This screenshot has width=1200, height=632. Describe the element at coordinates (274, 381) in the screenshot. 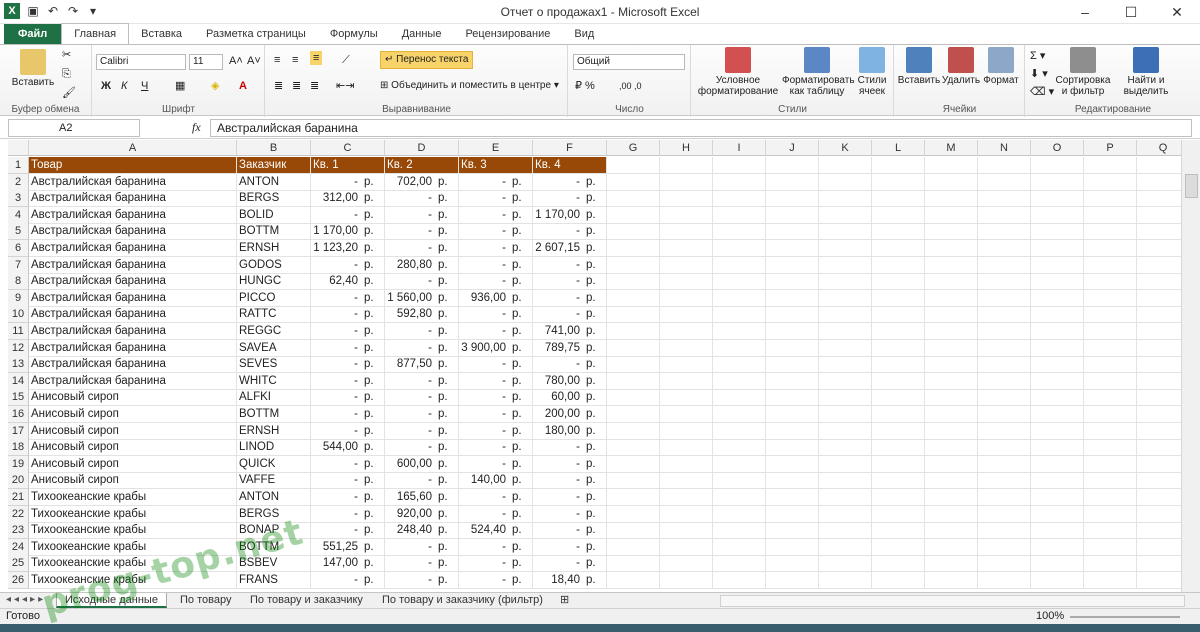

I see `cell: WHITC` at that location.